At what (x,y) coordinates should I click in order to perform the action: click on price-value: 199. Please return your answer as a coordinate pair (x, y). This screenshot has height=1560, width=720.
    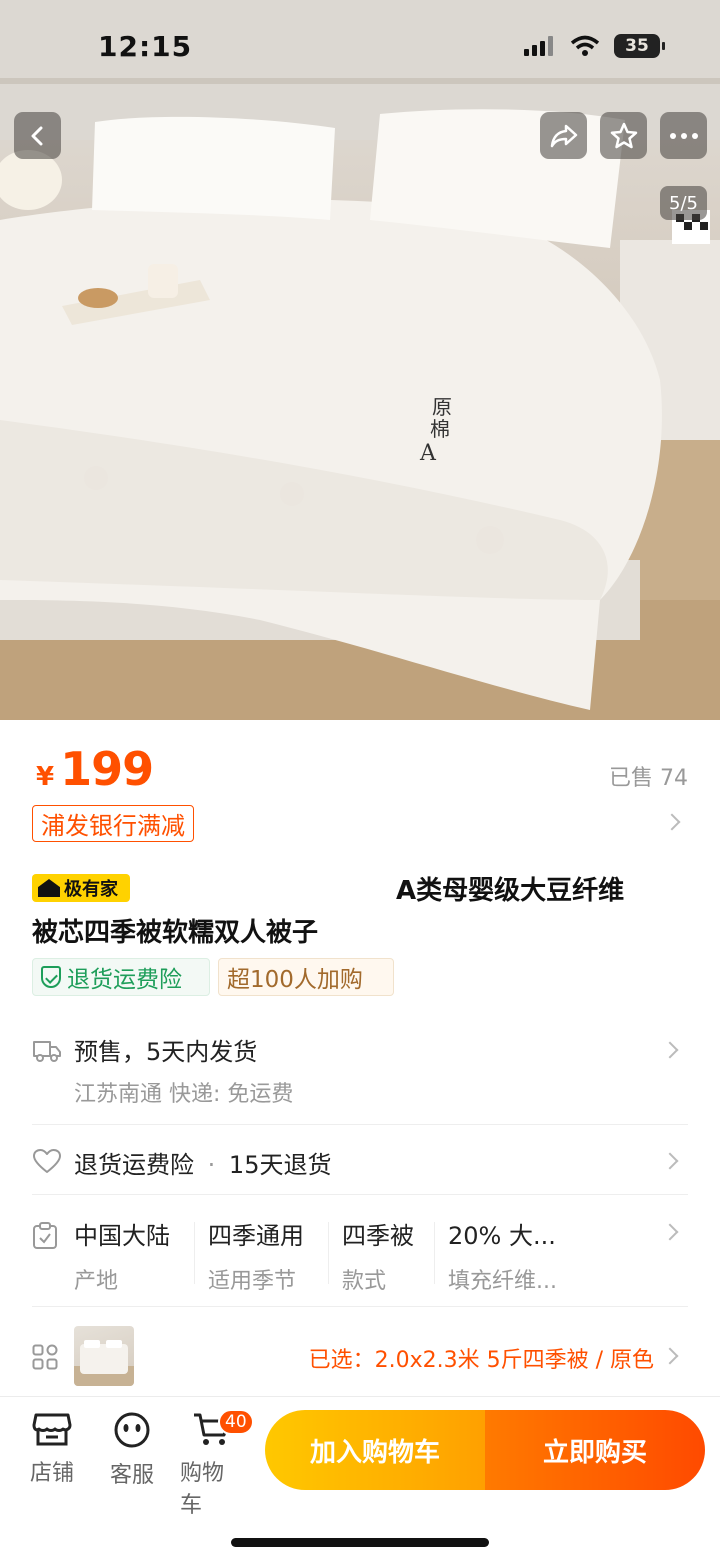
    Looking at the image, I should click on (107, 769).